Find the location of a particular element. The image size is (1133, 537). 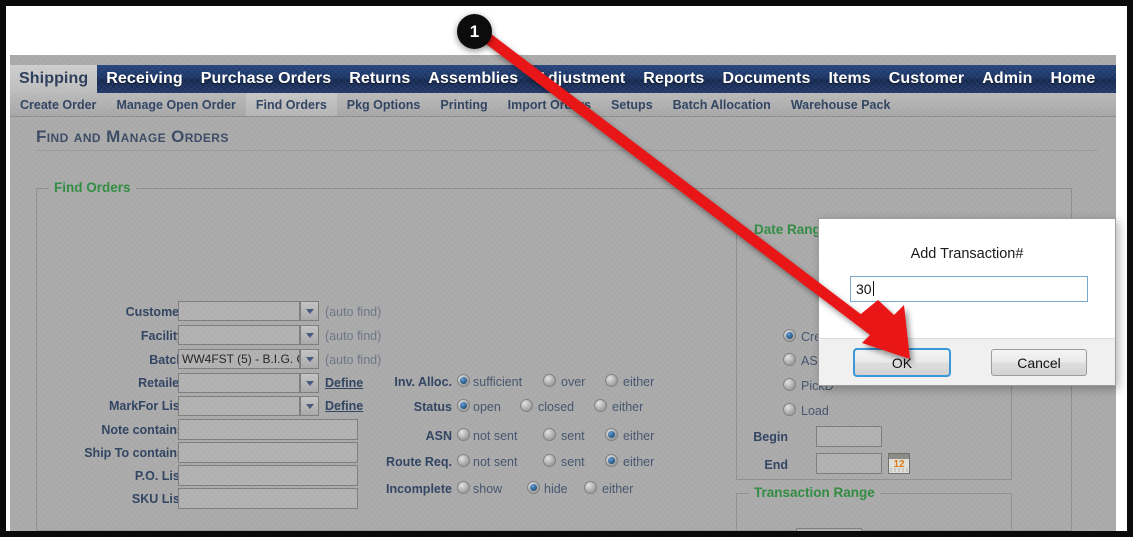

calendar-icon: 12 is located at coordinates (899, 463).